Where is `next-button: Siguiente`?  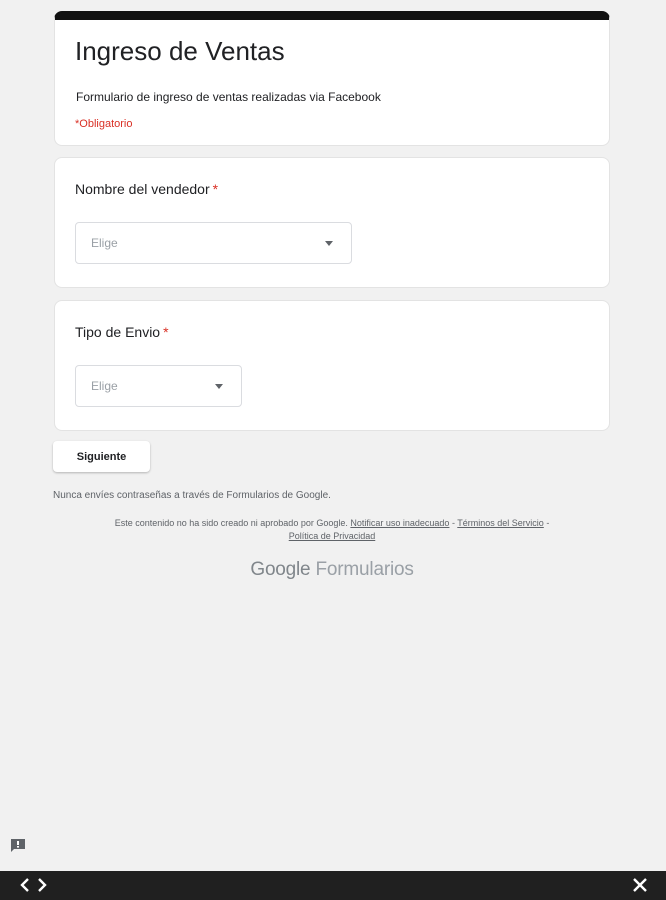
next-button: Siguiente is located at coordinates (101, 456).